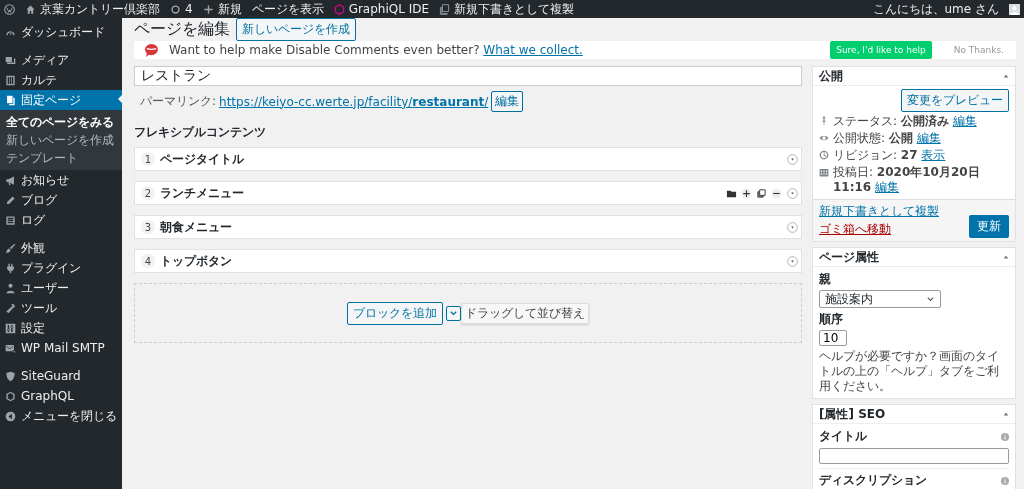 This screenshot has height=489, width=1024. Describe the element at coordinates (189, 9) in the screenshot. I see `updates-count: 4` at that location.